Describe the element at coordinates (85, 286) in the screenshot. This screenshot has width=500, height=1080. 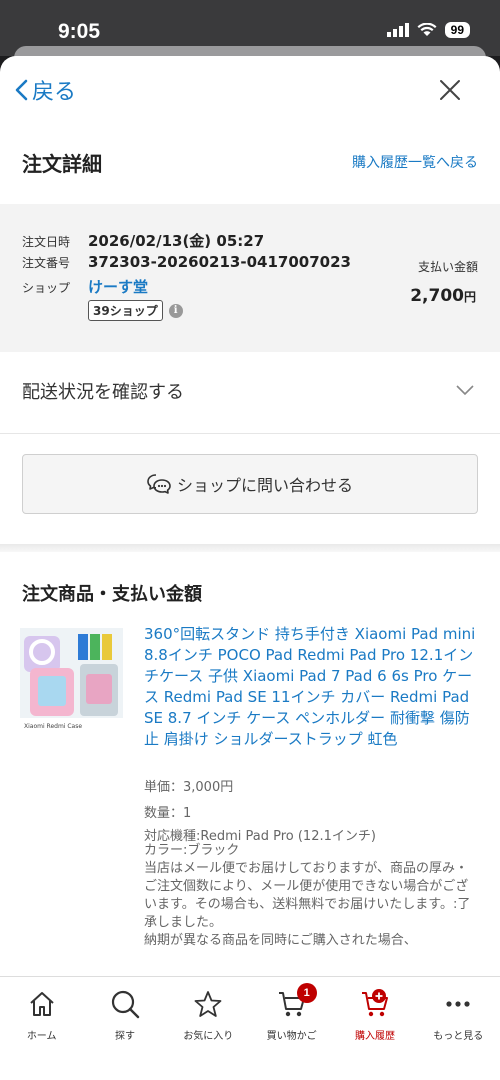
I see `shop-row: ショップ けーす堂` at that location.